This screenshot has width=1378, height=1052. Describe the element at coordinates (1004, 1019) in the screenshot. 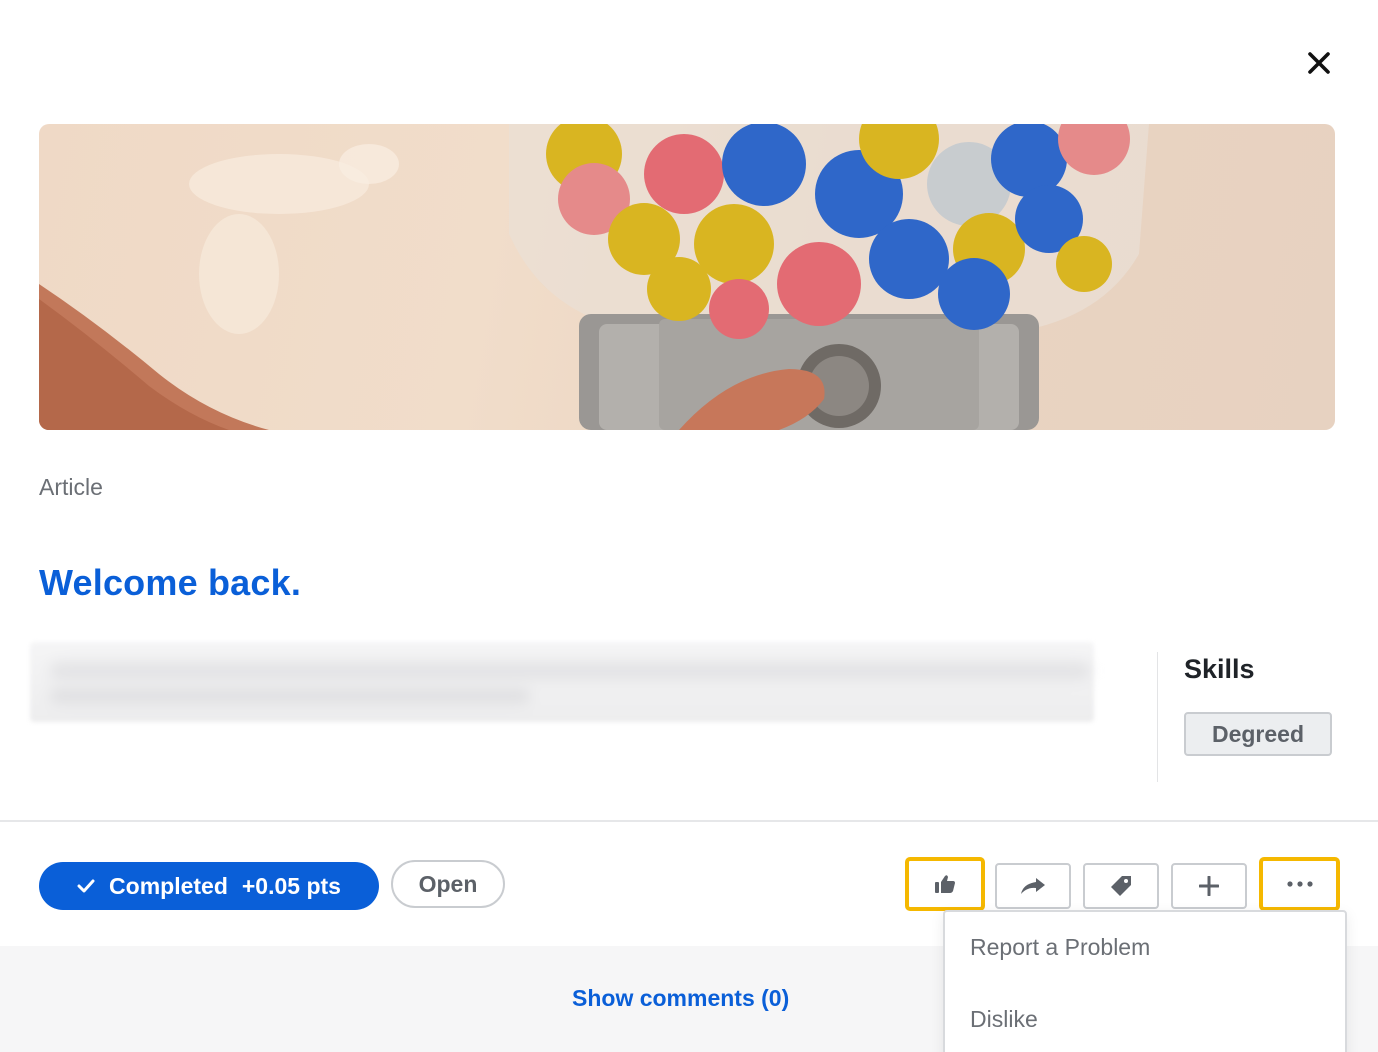

I see `menu-item-dislike: Dislike` at that location.